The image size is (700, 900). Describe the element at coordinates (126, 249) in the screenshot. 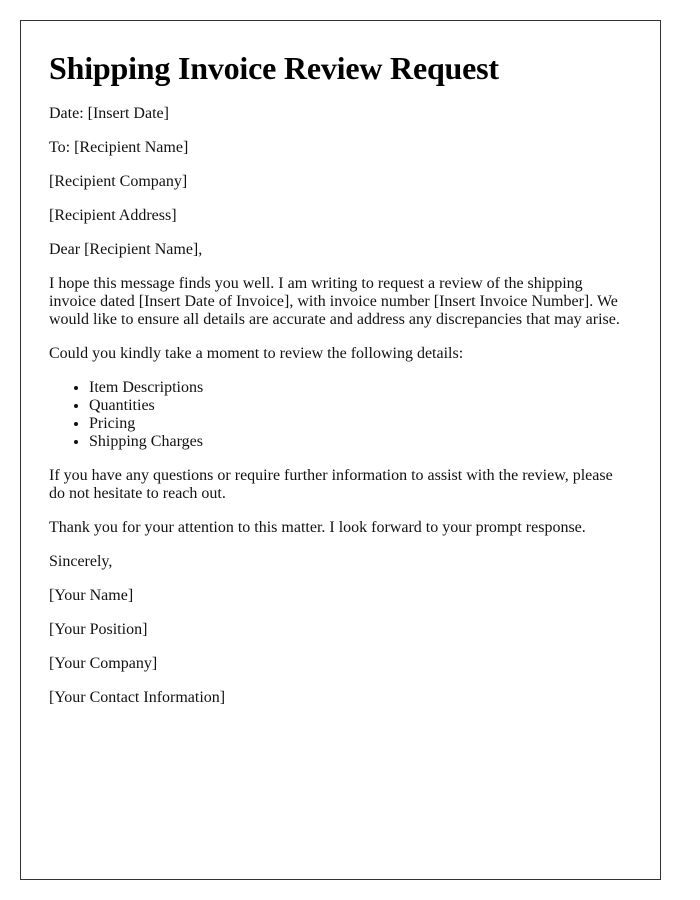

I see `salutation: Dear [Recipient Name],` at that location.